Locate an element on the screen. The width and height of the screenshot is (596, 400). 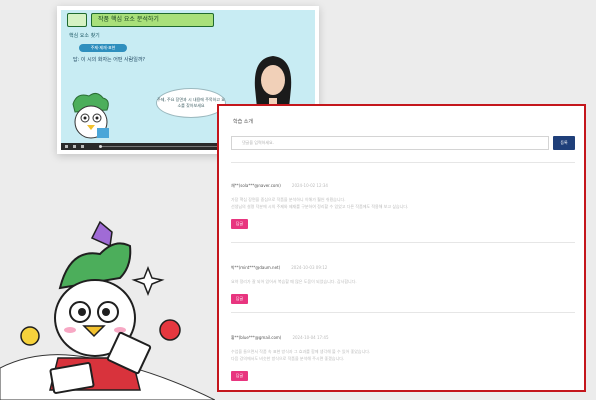
play-icon is located at coordinates (66, 146).